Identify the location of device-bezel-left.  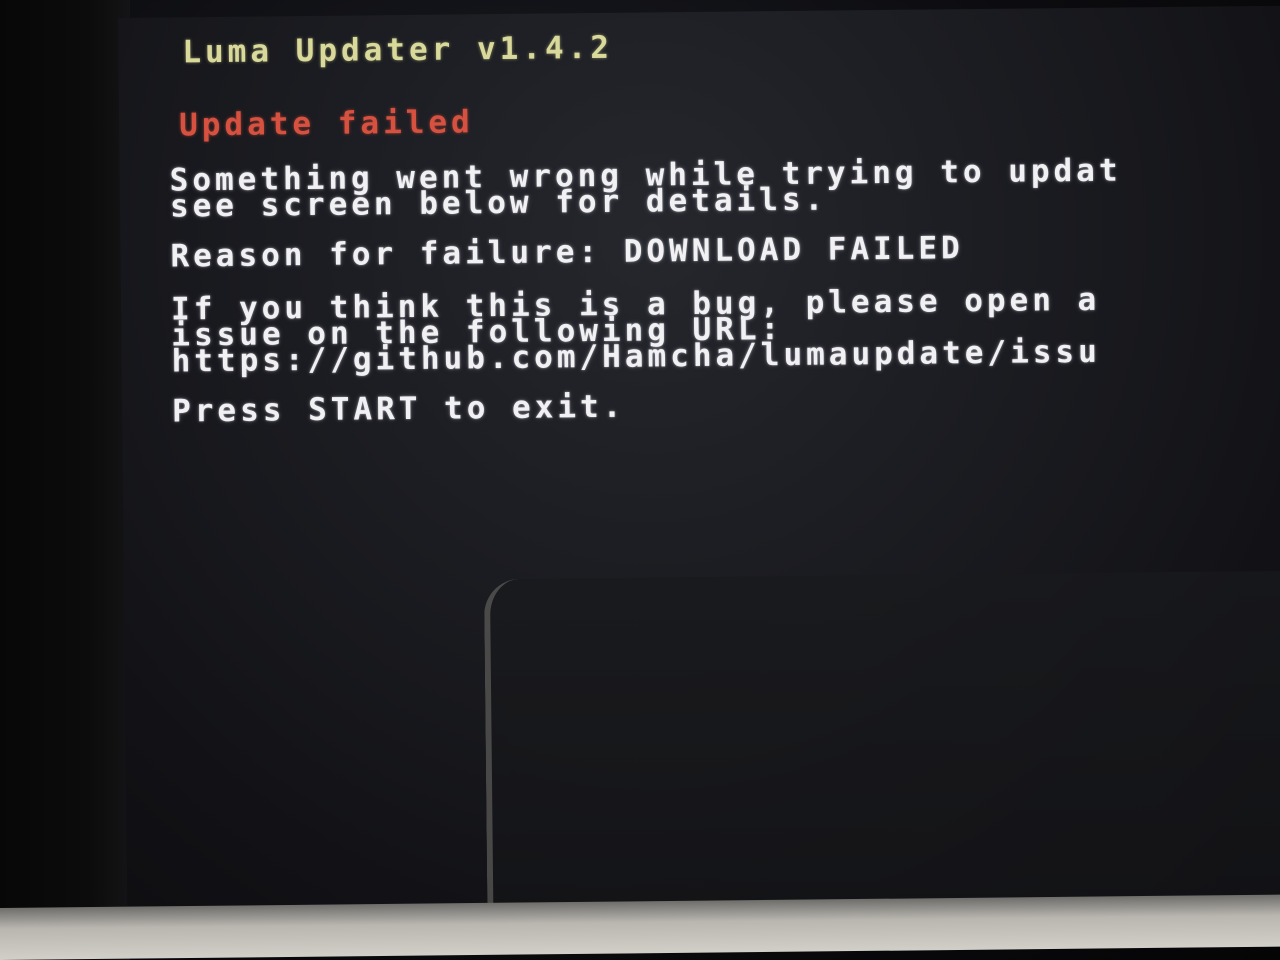
(65, 480).